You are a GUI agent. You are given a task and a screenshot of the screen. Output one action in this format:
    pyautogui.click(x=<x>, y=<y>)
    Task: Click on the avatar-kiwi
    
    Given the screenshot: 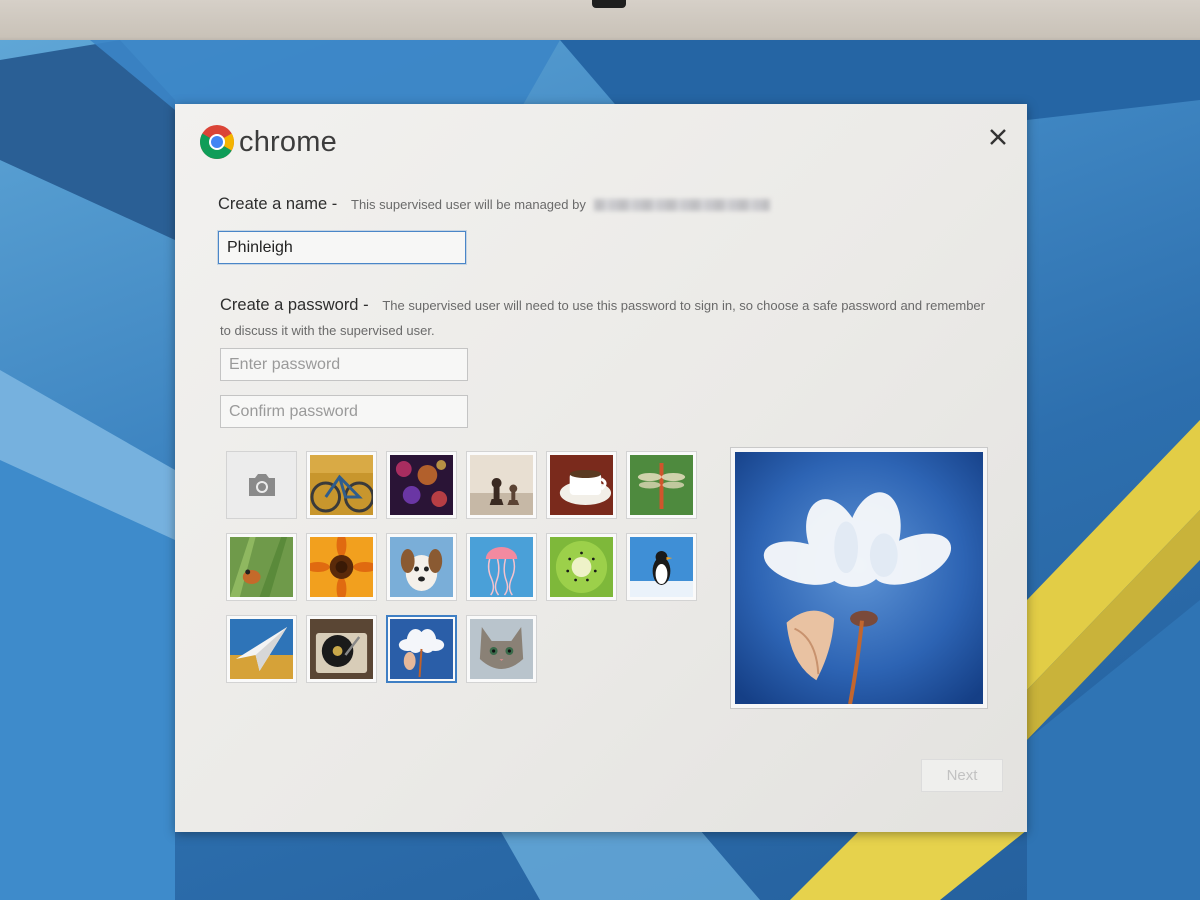 What is the action you would take?
    pyautogui.click(x=581, y=567)
    